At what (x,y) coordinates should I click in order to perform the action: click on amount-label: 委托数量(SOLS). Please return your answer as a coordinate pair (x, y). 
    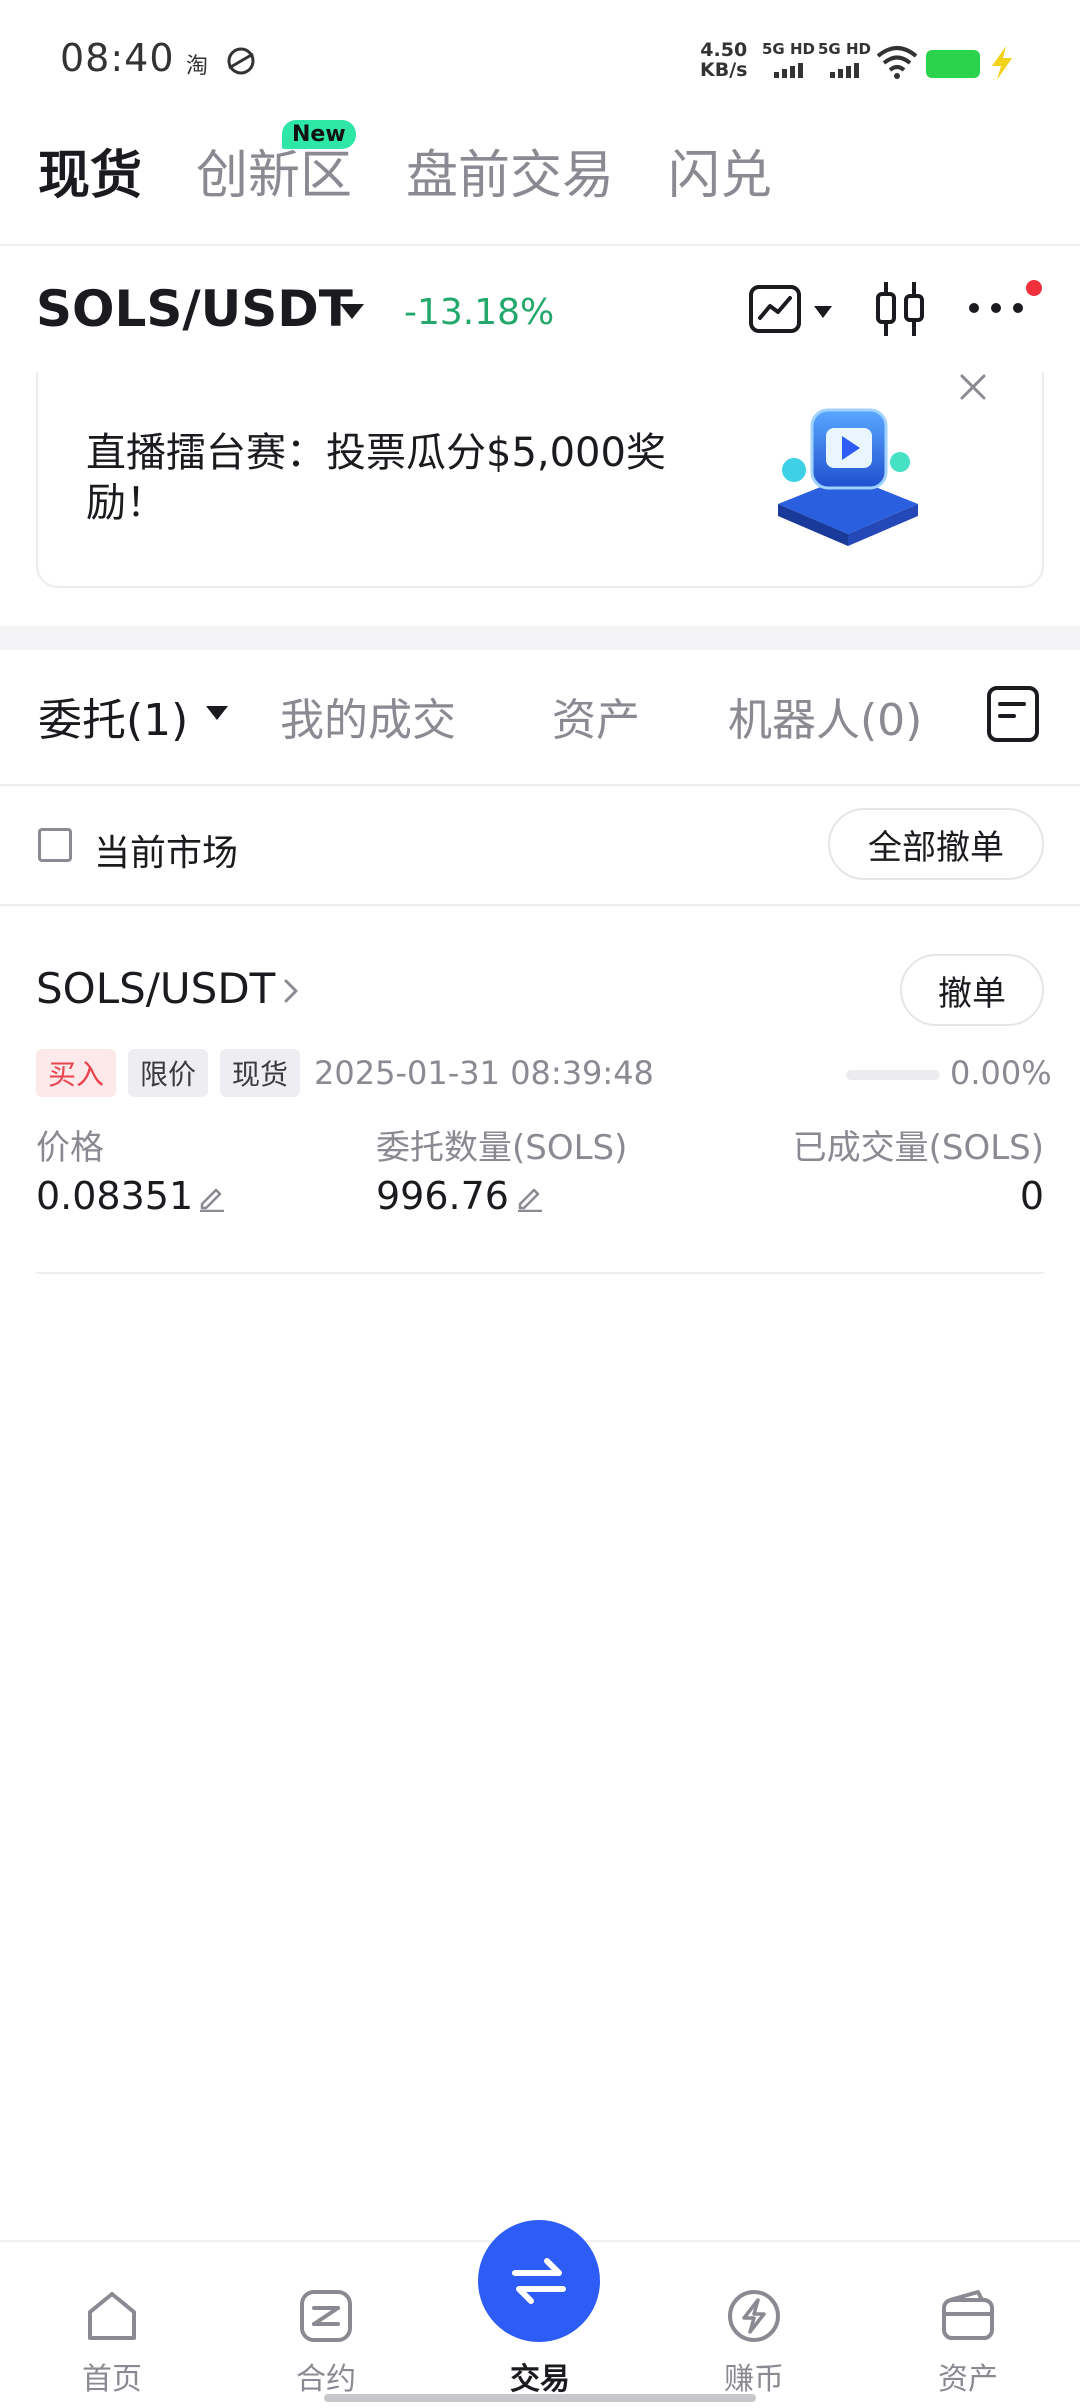
    Looking at the image, I should click on (502, 1148).